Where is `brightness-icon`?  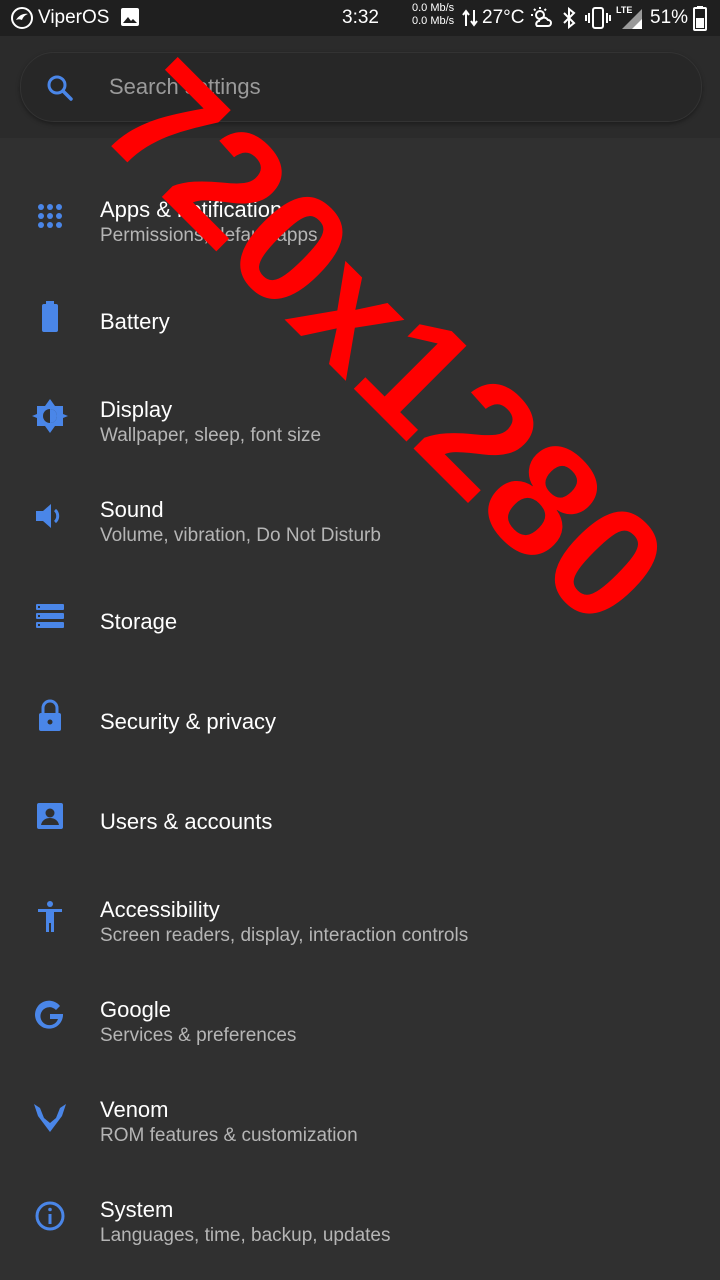
brightness-icon is located at coordinates (50, 416).